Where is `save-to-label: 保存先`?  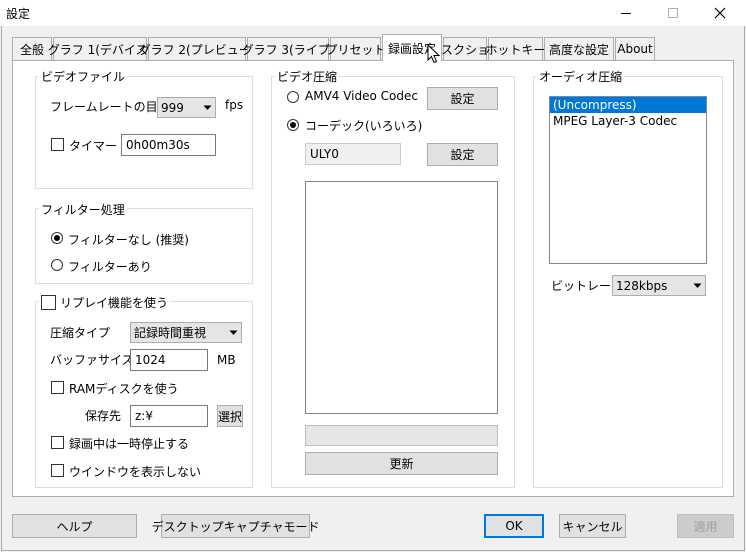 save-to-label: 保存先 is located at coordinates (103, 416).